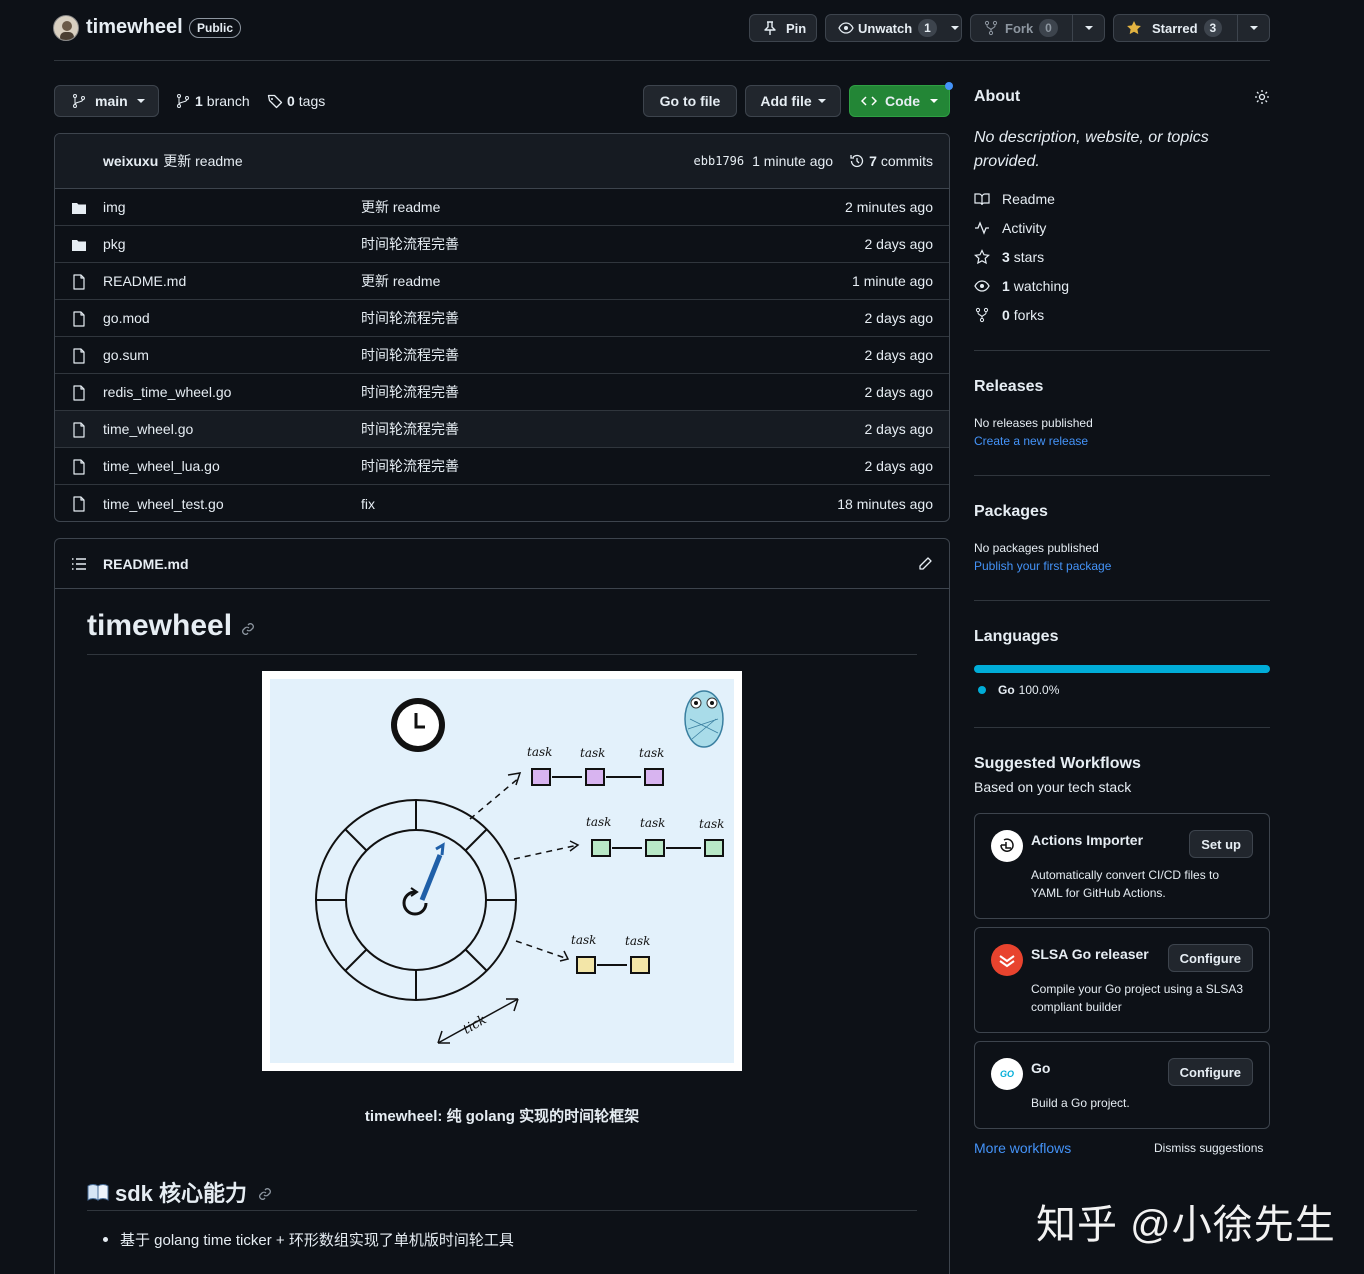 The width and height of the screenshot is (1364, 1274). I want to click on branch-icon, so click(79, 101).